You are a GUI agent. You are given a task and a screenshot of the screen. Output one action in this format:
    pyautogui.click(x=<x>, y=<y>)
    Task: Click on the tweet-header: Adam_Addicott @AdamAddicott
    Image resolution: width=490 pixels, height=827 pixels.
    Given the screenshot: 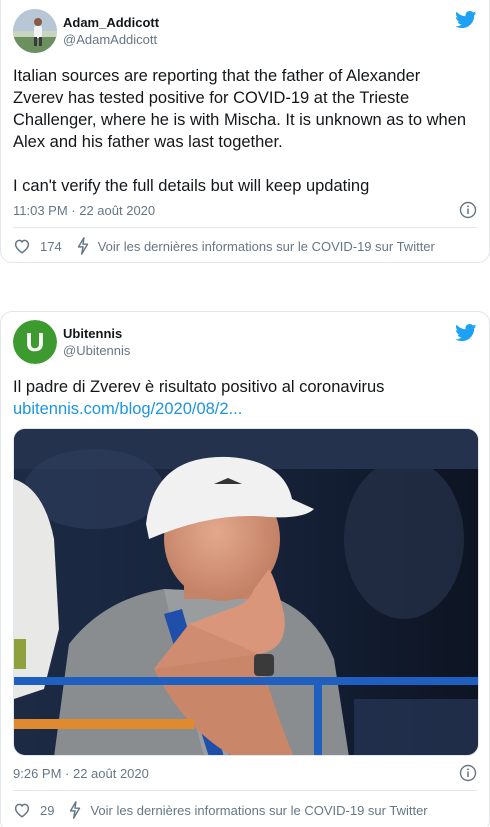 What is the action you would take?
    pyautogui.click(x=86, y=31)
    